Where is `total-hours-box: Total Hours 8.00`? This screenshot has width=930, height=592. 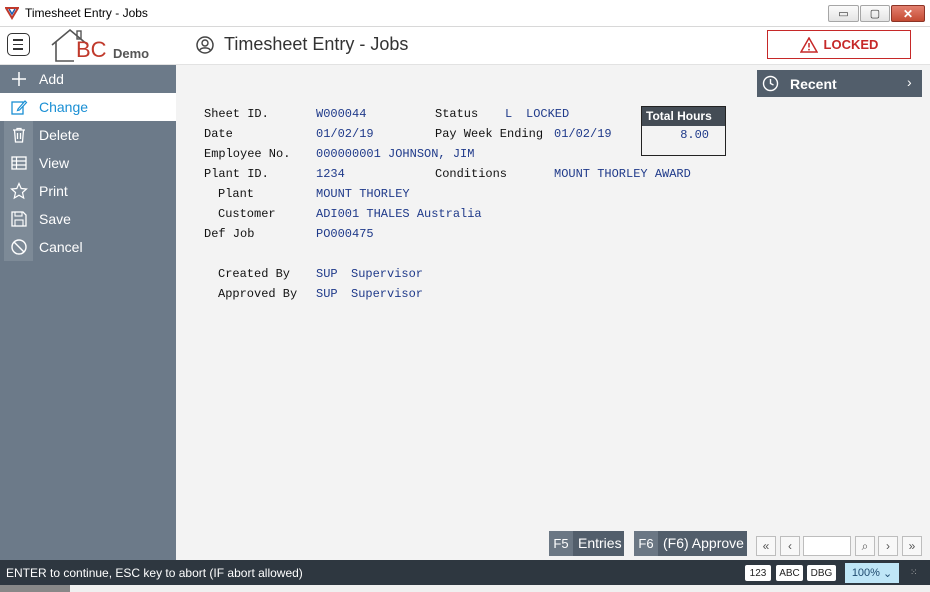
total-hours-box: Total Hours 8.00 is located at coordinates (683, 131).